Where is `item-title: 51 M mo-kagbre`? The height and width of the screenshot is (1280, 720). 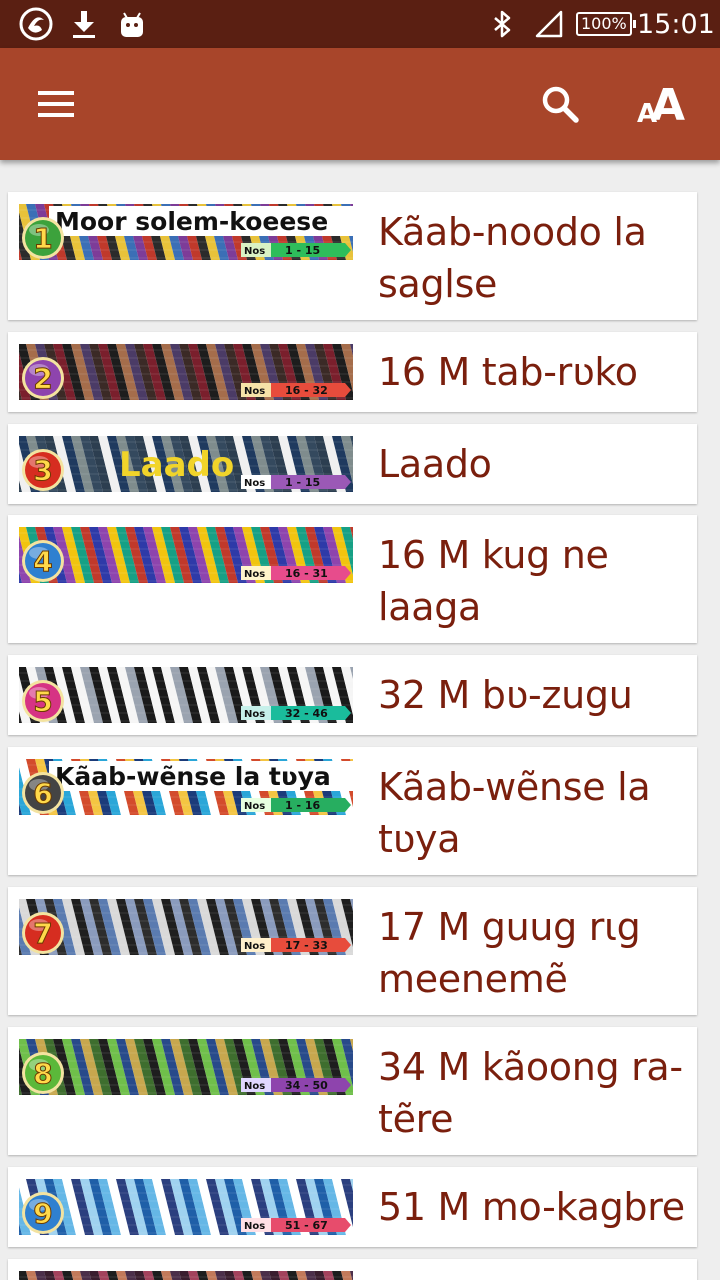 item-title: 51 M mo-kagbre is located at coordinates (531, 1207).